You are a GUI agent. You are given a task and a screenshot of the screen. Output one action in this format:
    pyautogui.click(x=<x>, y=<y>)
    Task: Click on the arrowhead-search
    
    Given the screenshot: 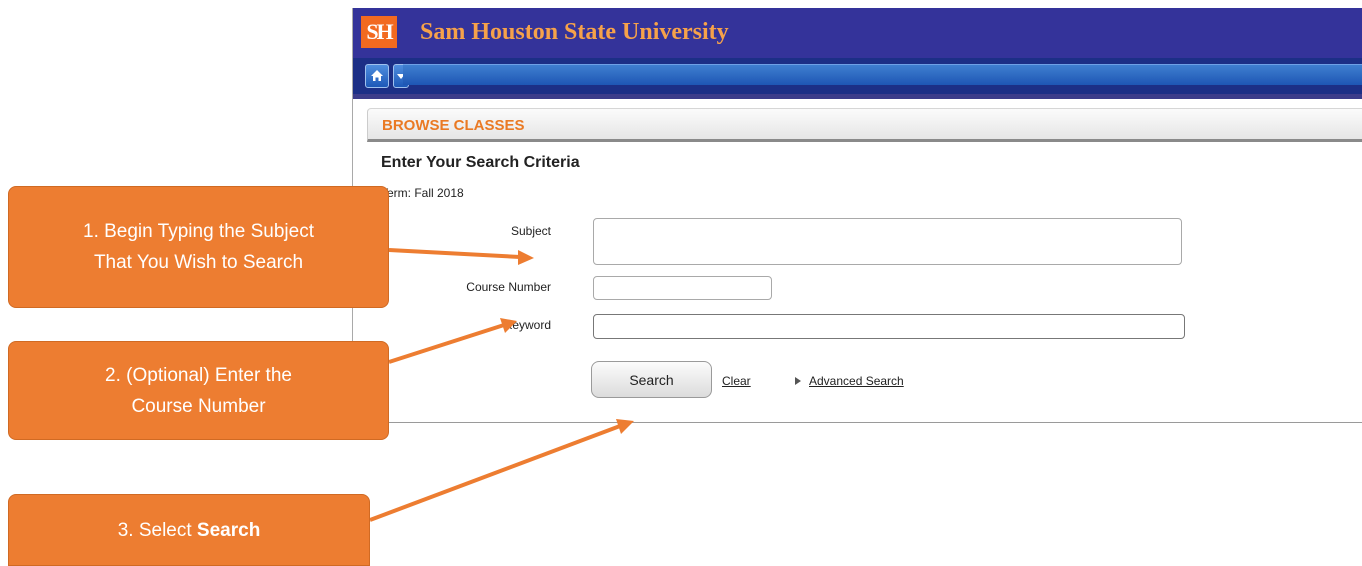 What is the action you would take?
    pyautogui.click(x=625, y=426)
    